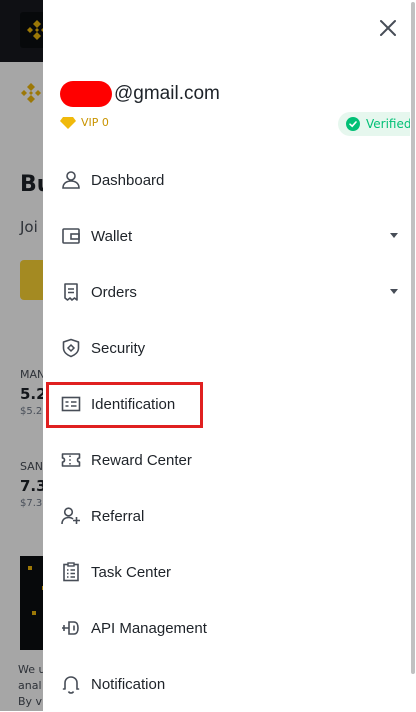 The image size is (416, 712). I want to click on verified-label: Verified, so click(389, 124).